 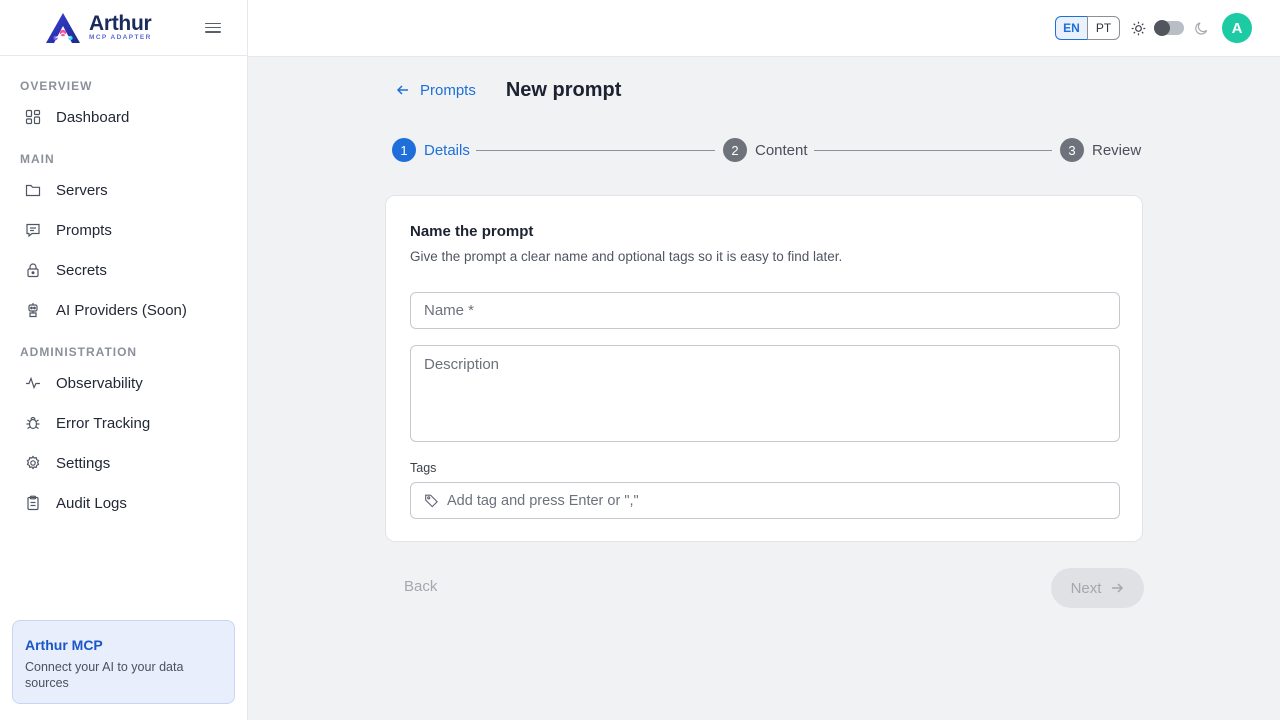 What do you see at coordinates (123, 230) in the screenshot?
I see `sidebar-item-prompts: Prompts` at bounding box center [123, 230].